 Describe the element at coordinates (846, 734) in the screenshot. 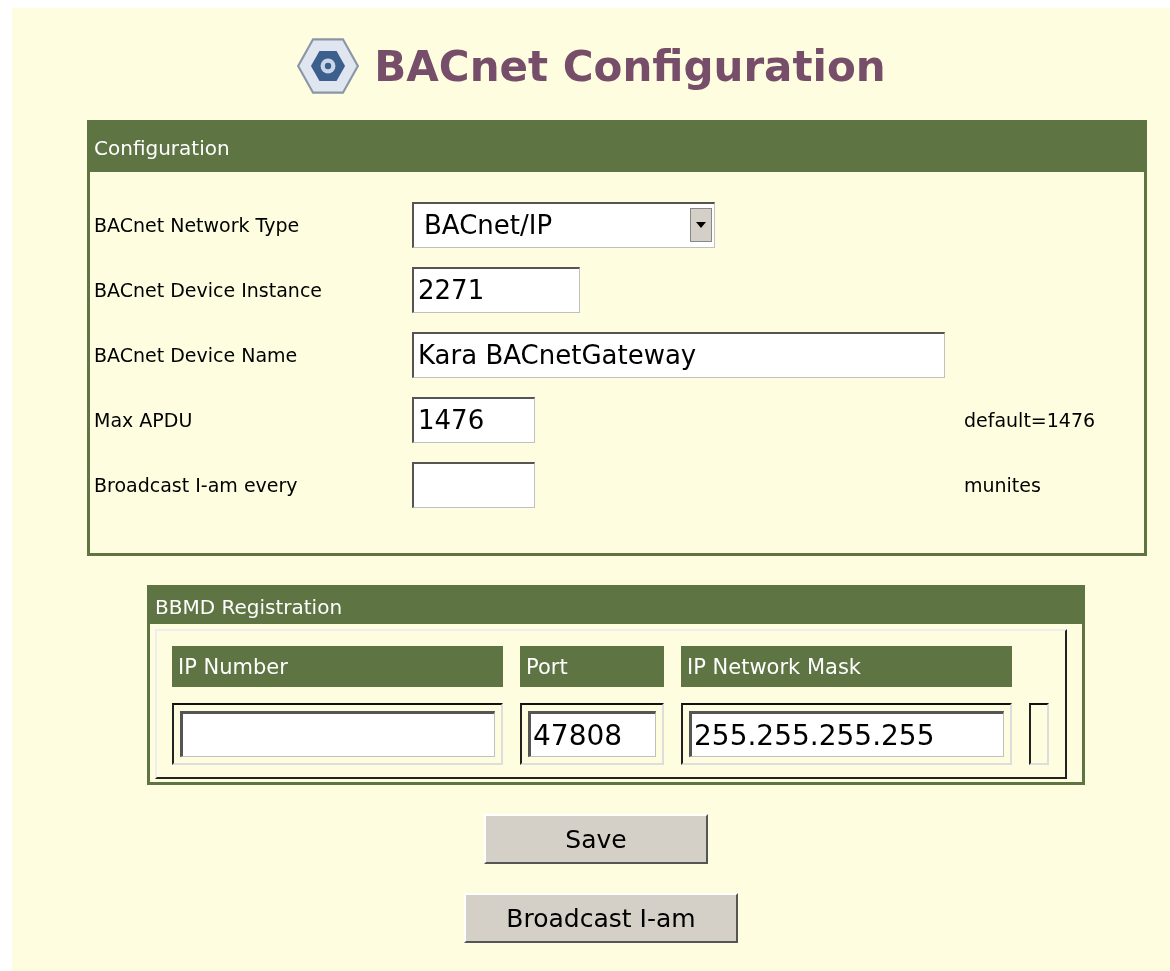

I see `input-field: 255.255.255.255` at that location.